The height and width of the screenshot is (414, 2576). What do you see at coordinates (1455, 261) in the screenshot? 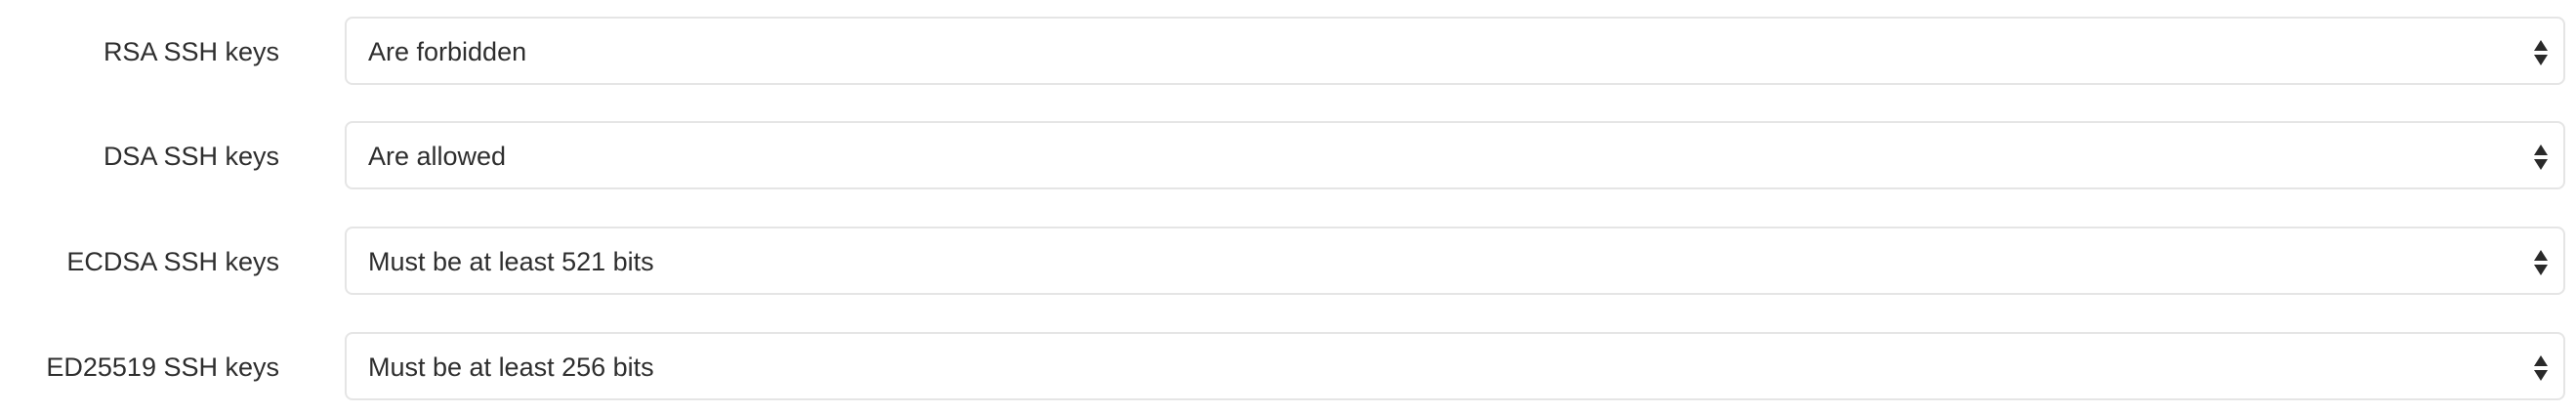
I see `ecdsa-ssh-keys-select: Must be at least 521 bits` at bounding box center [1455, 261].